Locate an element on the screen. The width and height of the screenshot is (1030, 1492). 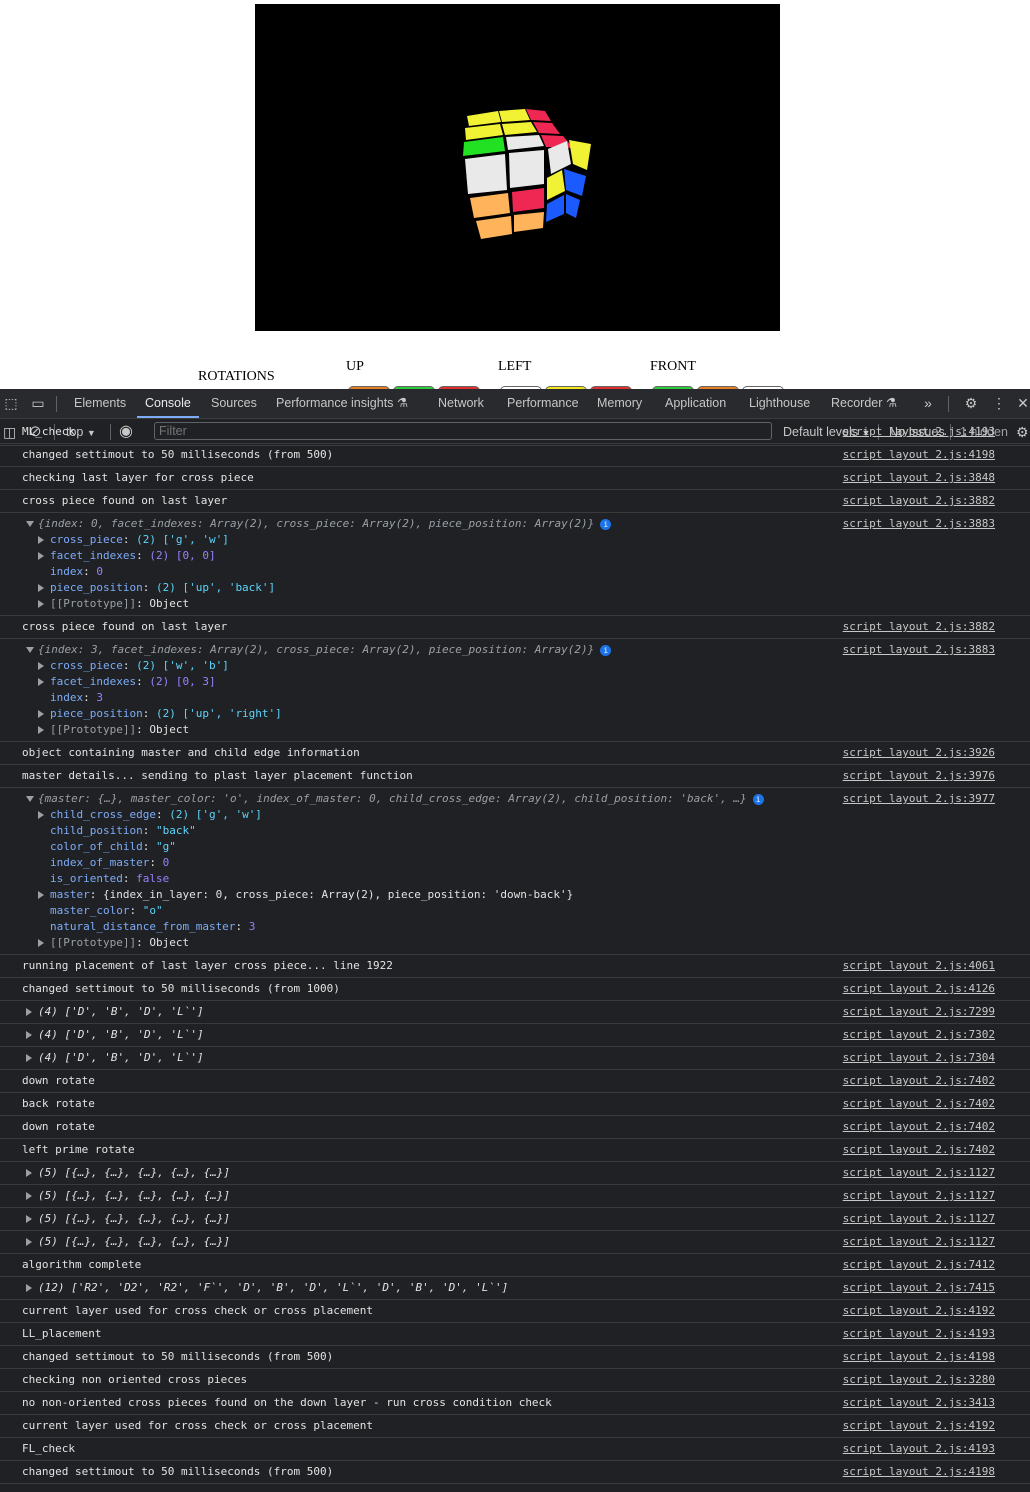
source-link: script layout 2.js:7304 is located at coordinates (919, 1058).